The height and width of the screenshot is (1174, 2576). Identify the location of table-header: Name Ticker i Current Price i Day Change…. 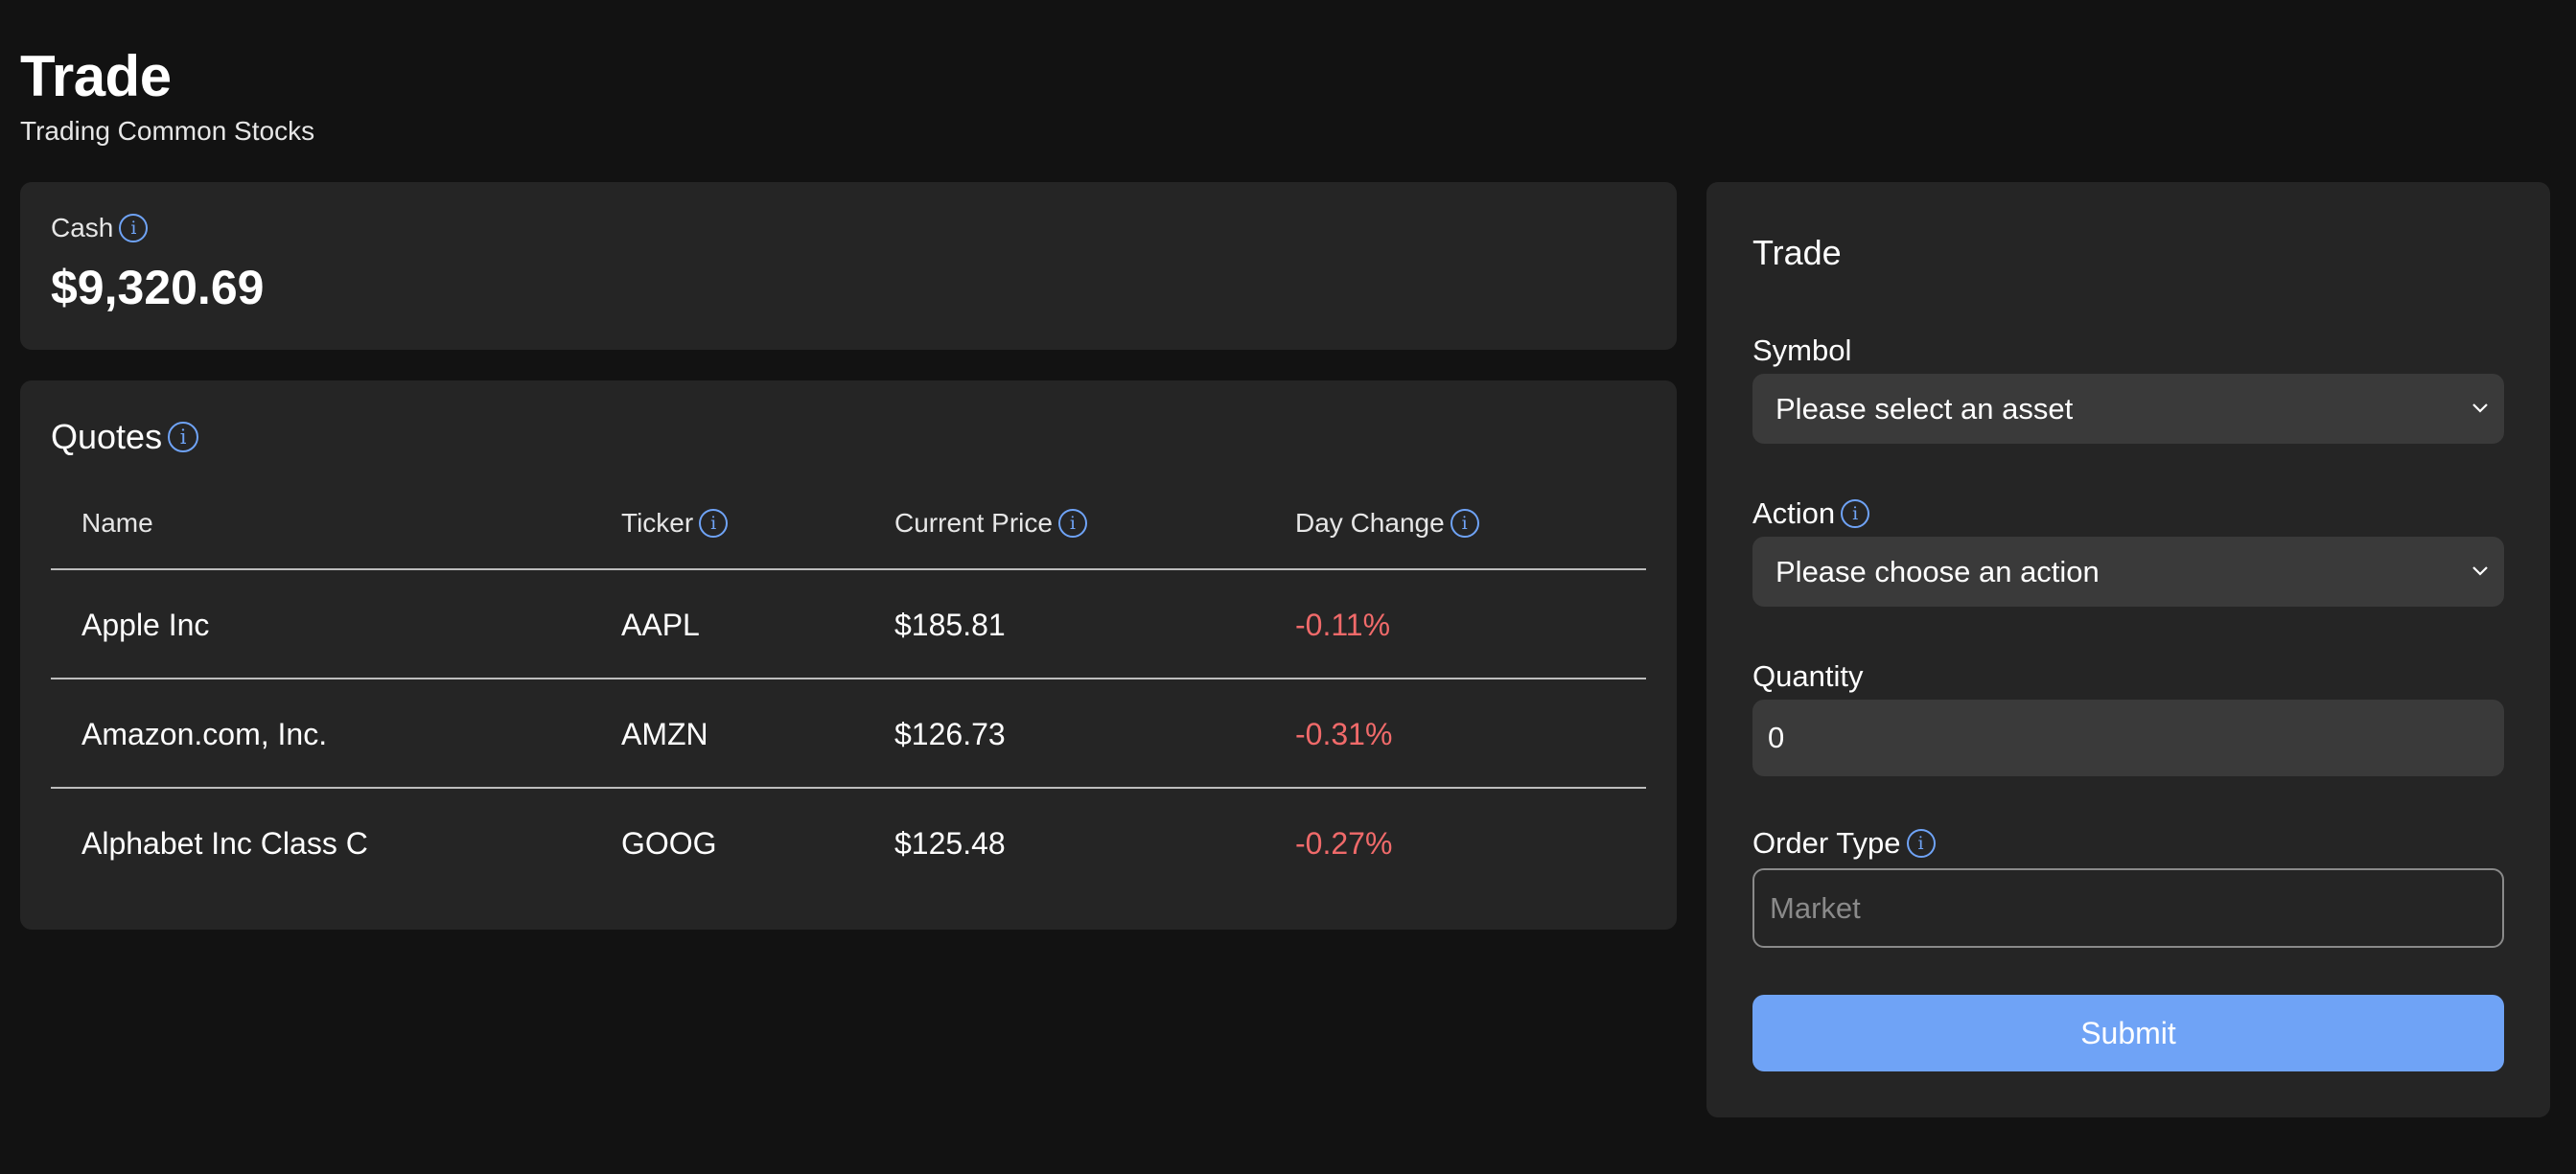
(849, 523).